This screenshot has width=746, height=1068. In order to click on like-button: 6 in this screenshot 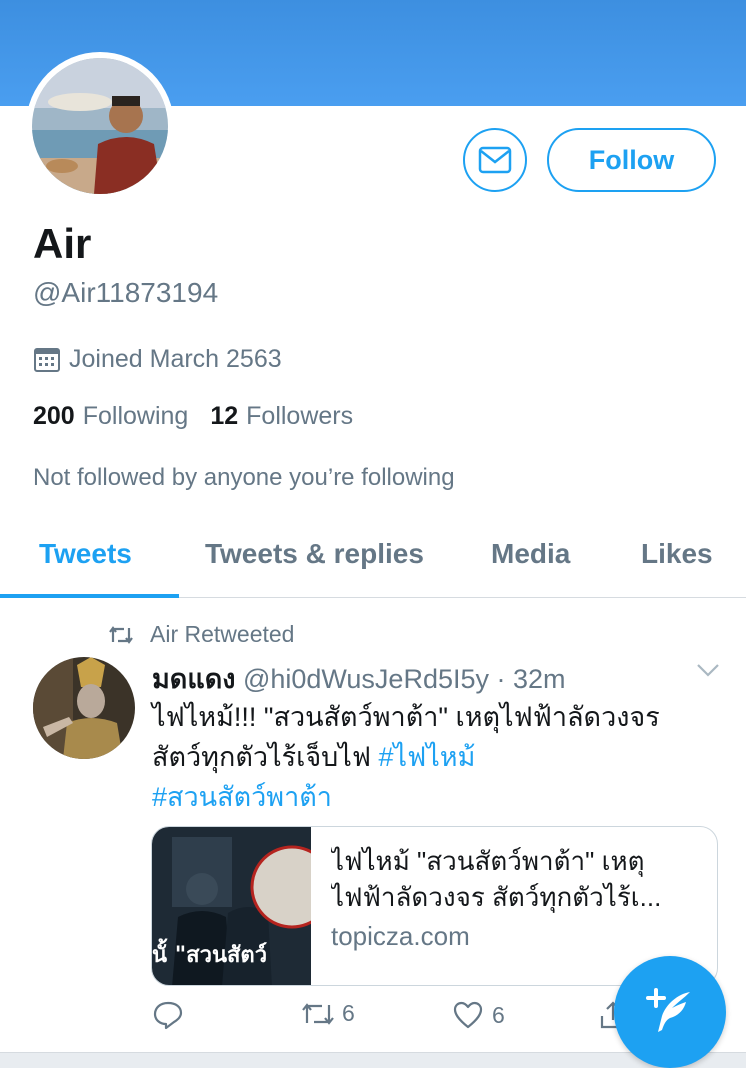, I will do `click(478, 1015)`.